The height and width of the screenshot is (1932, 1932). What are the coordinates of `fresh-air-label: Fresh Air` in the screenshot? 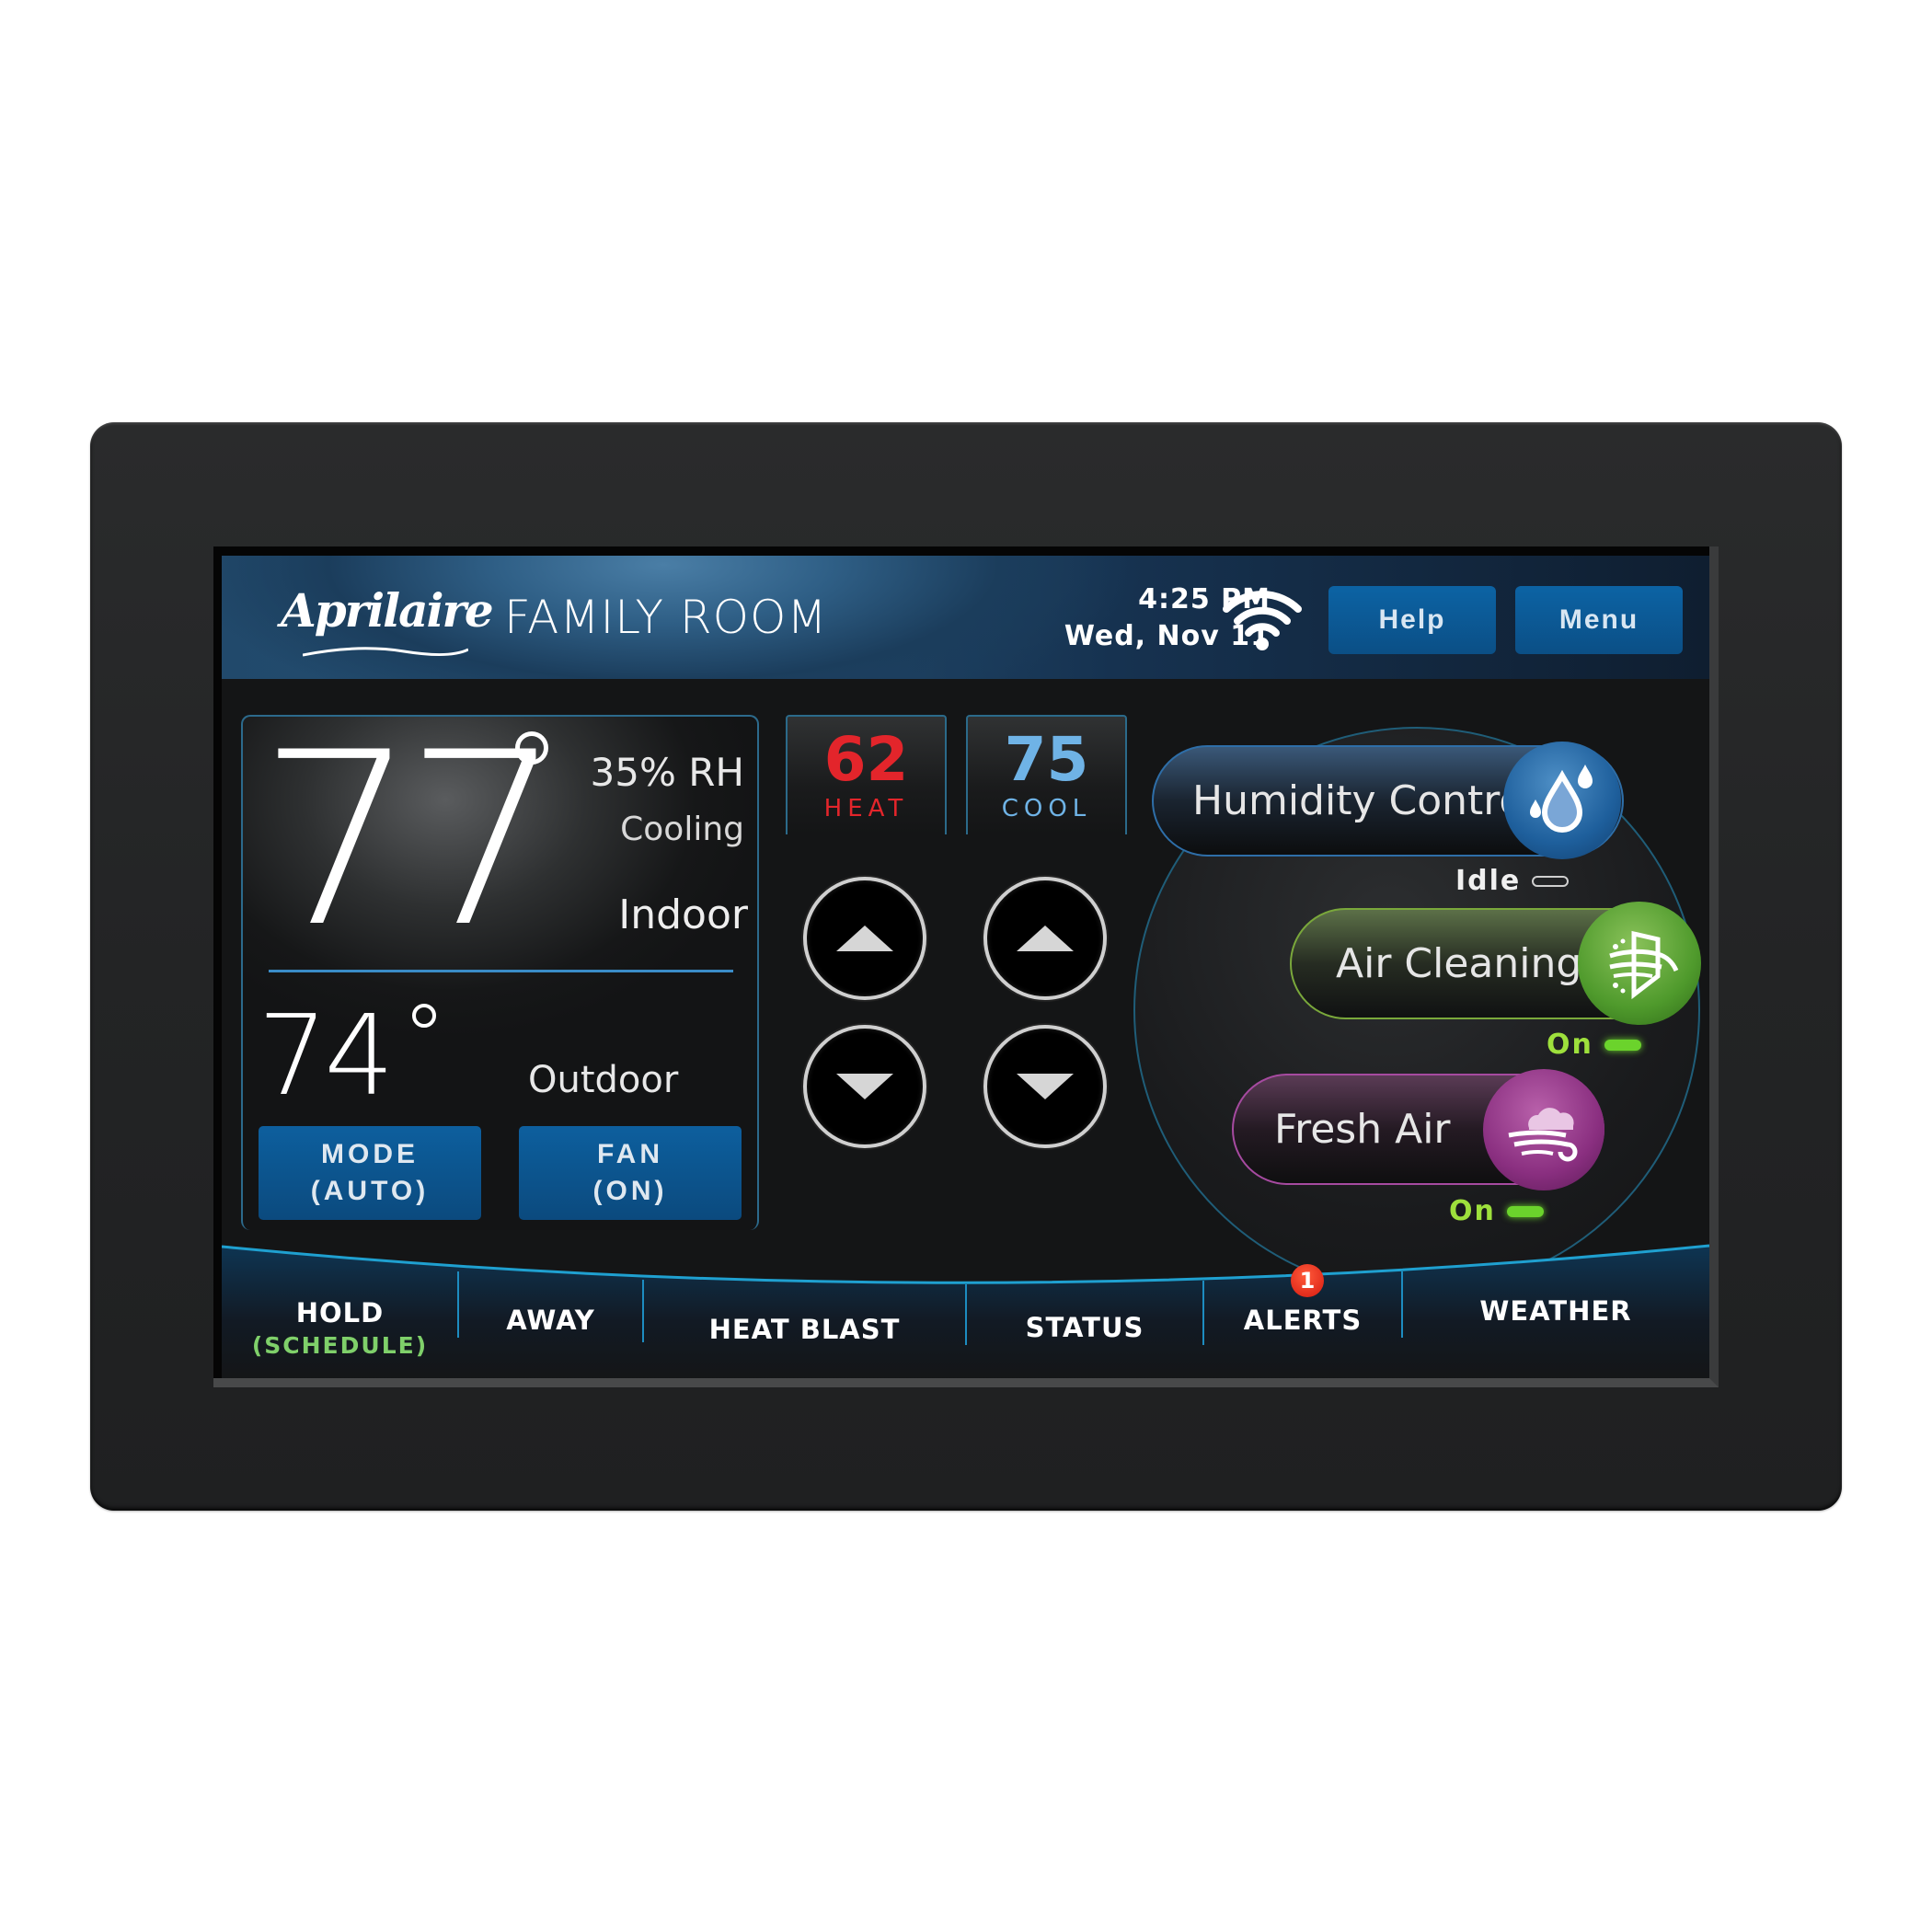 It's located at (1362, 1129).